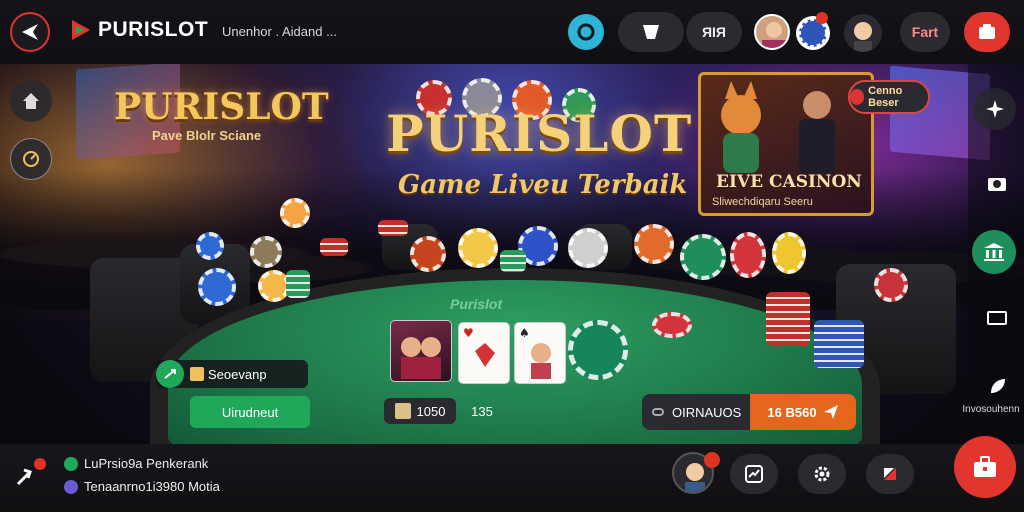  I want to click on confirm-bet-amount: 16 B560, so click(792, 412).